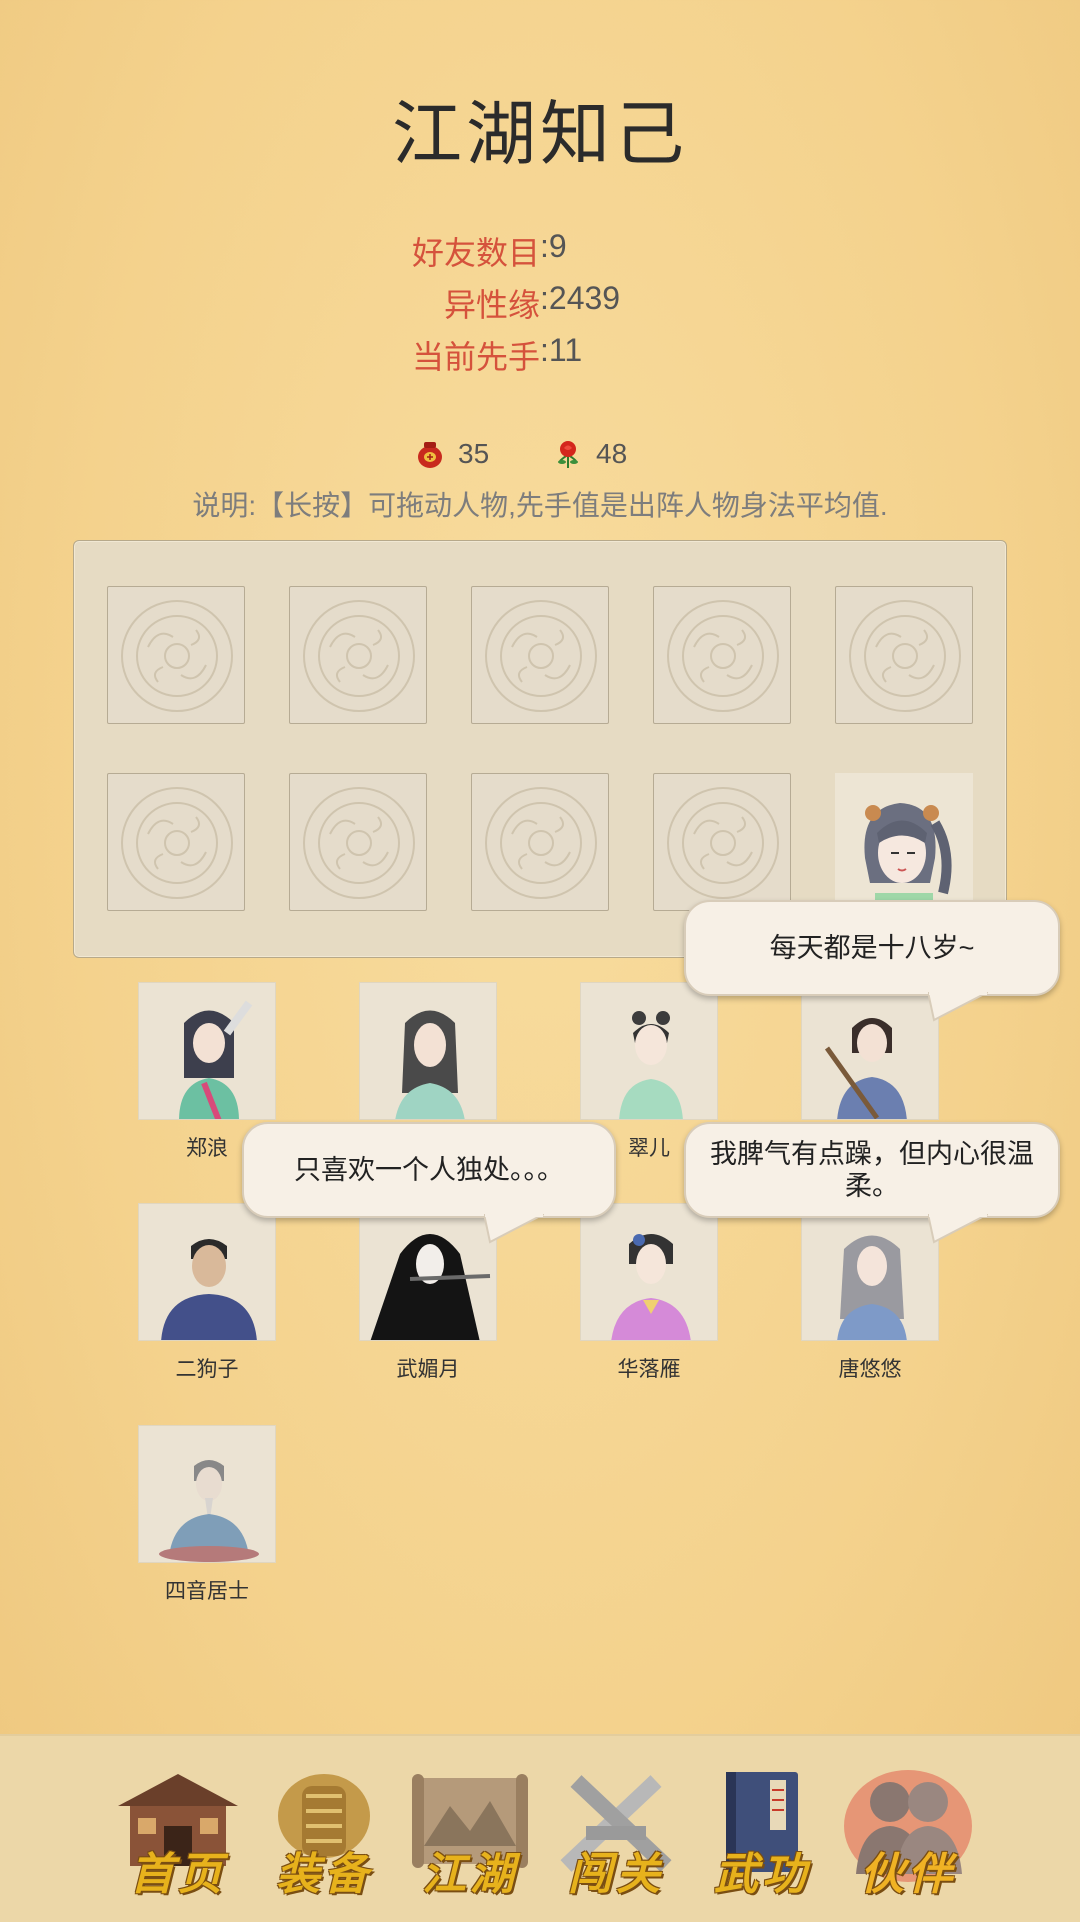 The image size is (1080, 1922). I want to click on speech-bubble: 每天都是十八岁~, so click(872, 961).